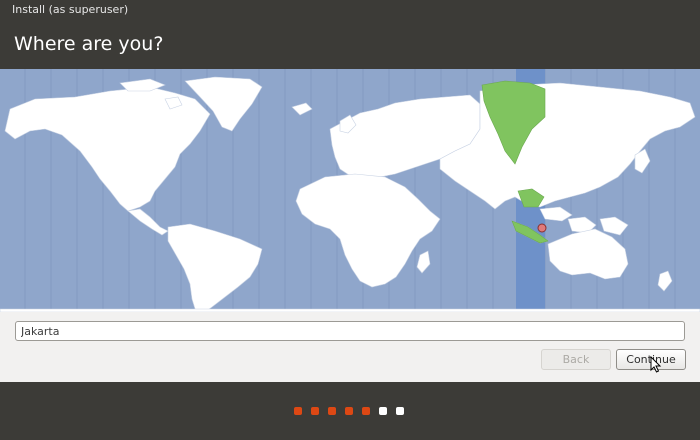 This screenshot has width=700, height=440. I want to click on mouse-pointer-icon, so click(656, 366).